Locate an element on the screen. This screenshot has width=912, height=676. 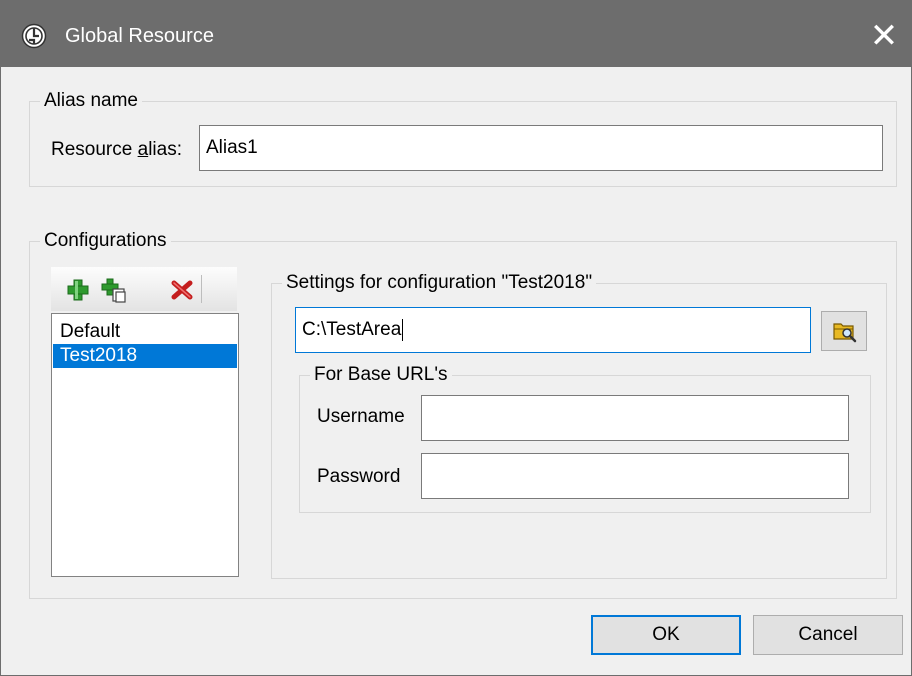
window-title: Global Resource is located at coordinates (139, 36).